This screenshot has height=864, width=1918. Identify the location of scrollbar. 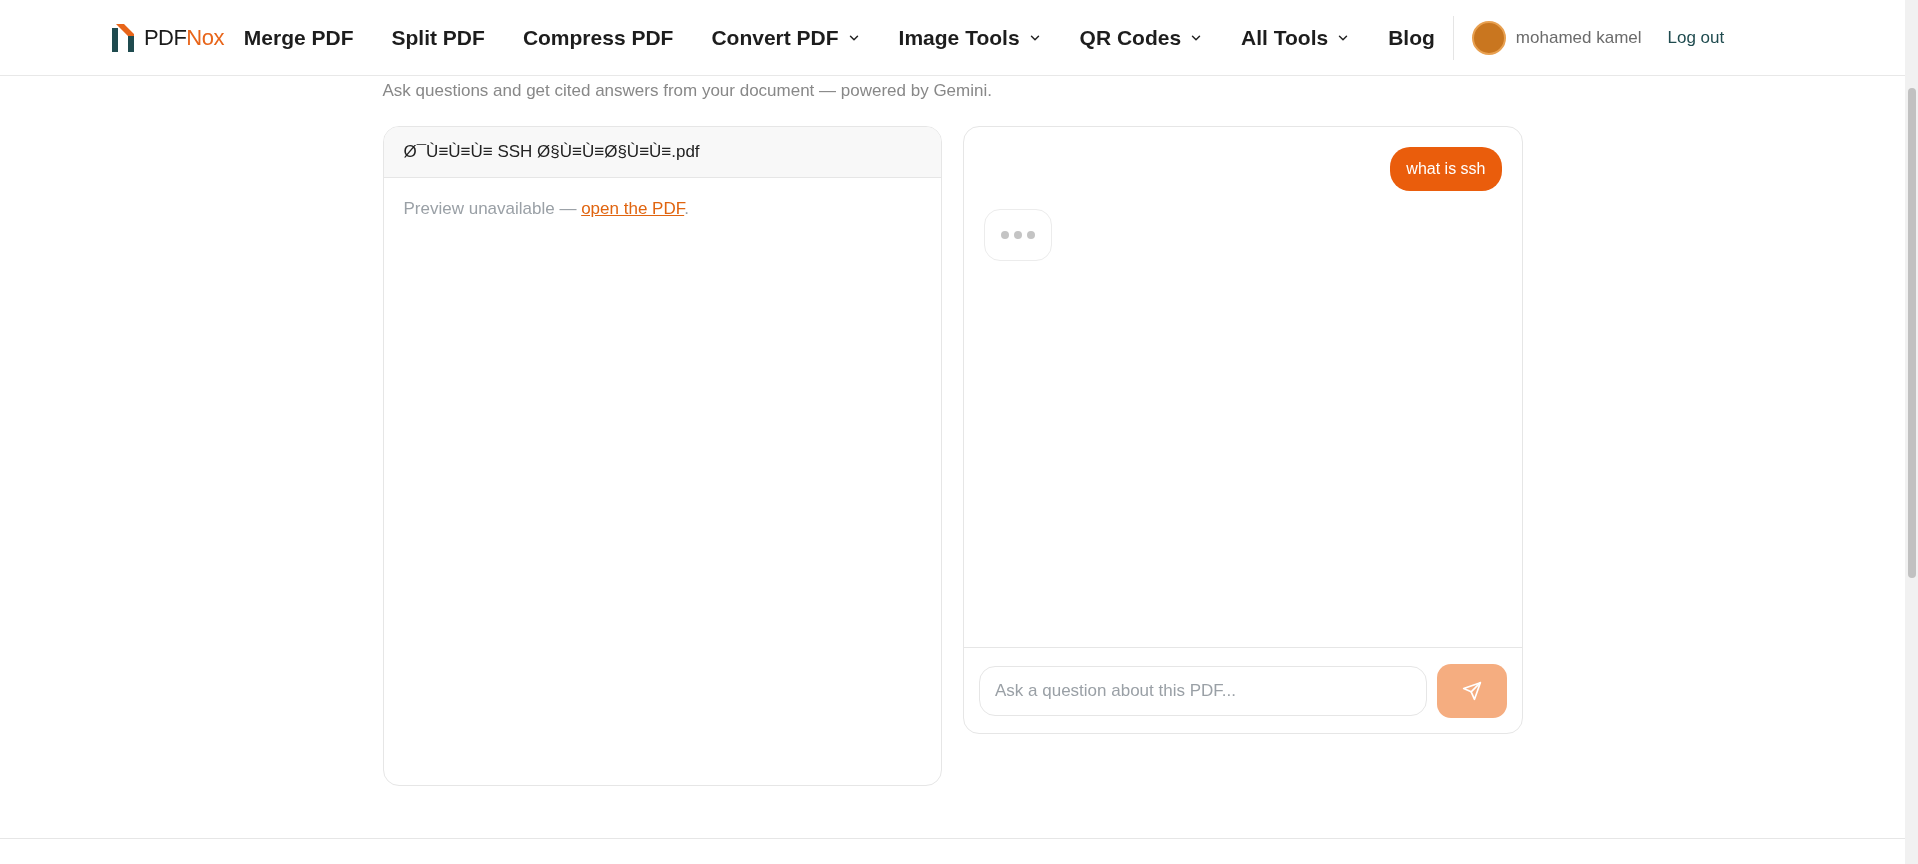
(1911, 432).